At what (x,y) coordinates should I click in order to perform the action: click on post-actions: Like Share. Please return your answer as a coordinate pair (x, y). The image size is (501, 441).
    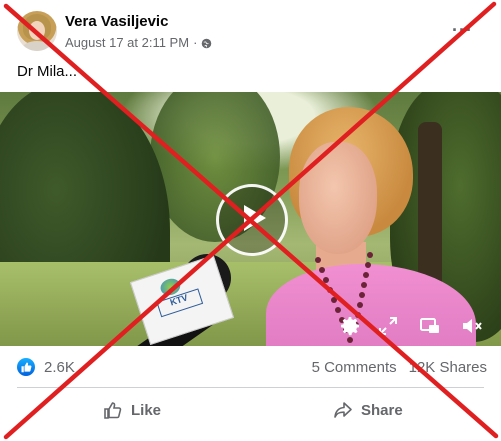
    Looking at the image, I should click on (250, 410).